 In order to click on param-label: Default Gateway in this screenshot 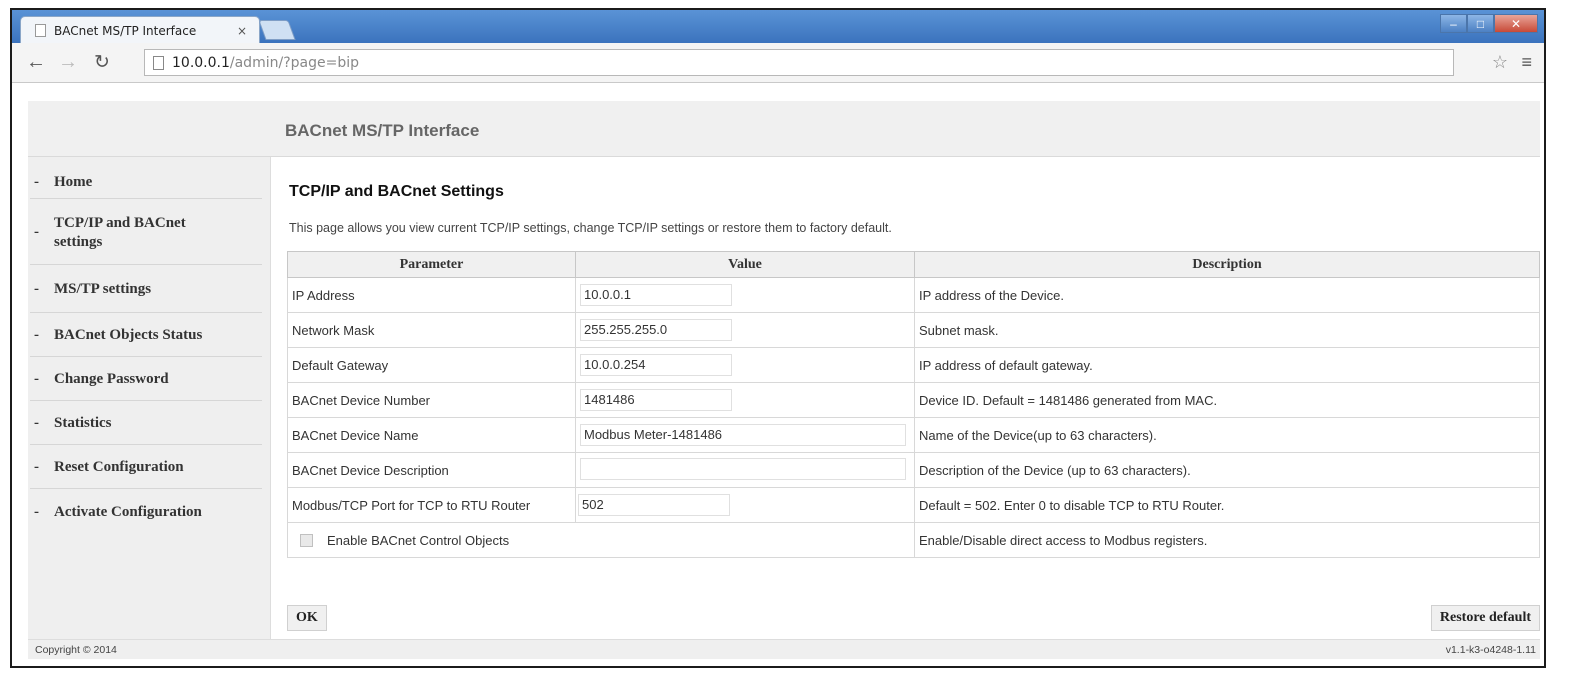, I will do `click(431, 365)`.